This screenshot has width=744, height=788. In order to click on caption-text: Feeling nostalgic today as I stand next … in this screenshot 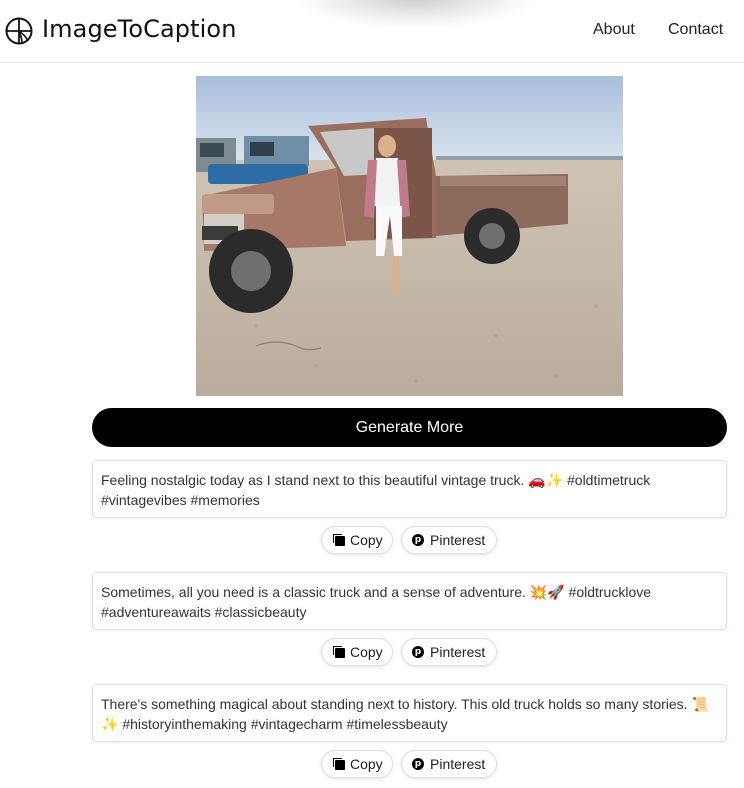, I will do `click(375, 490)`.